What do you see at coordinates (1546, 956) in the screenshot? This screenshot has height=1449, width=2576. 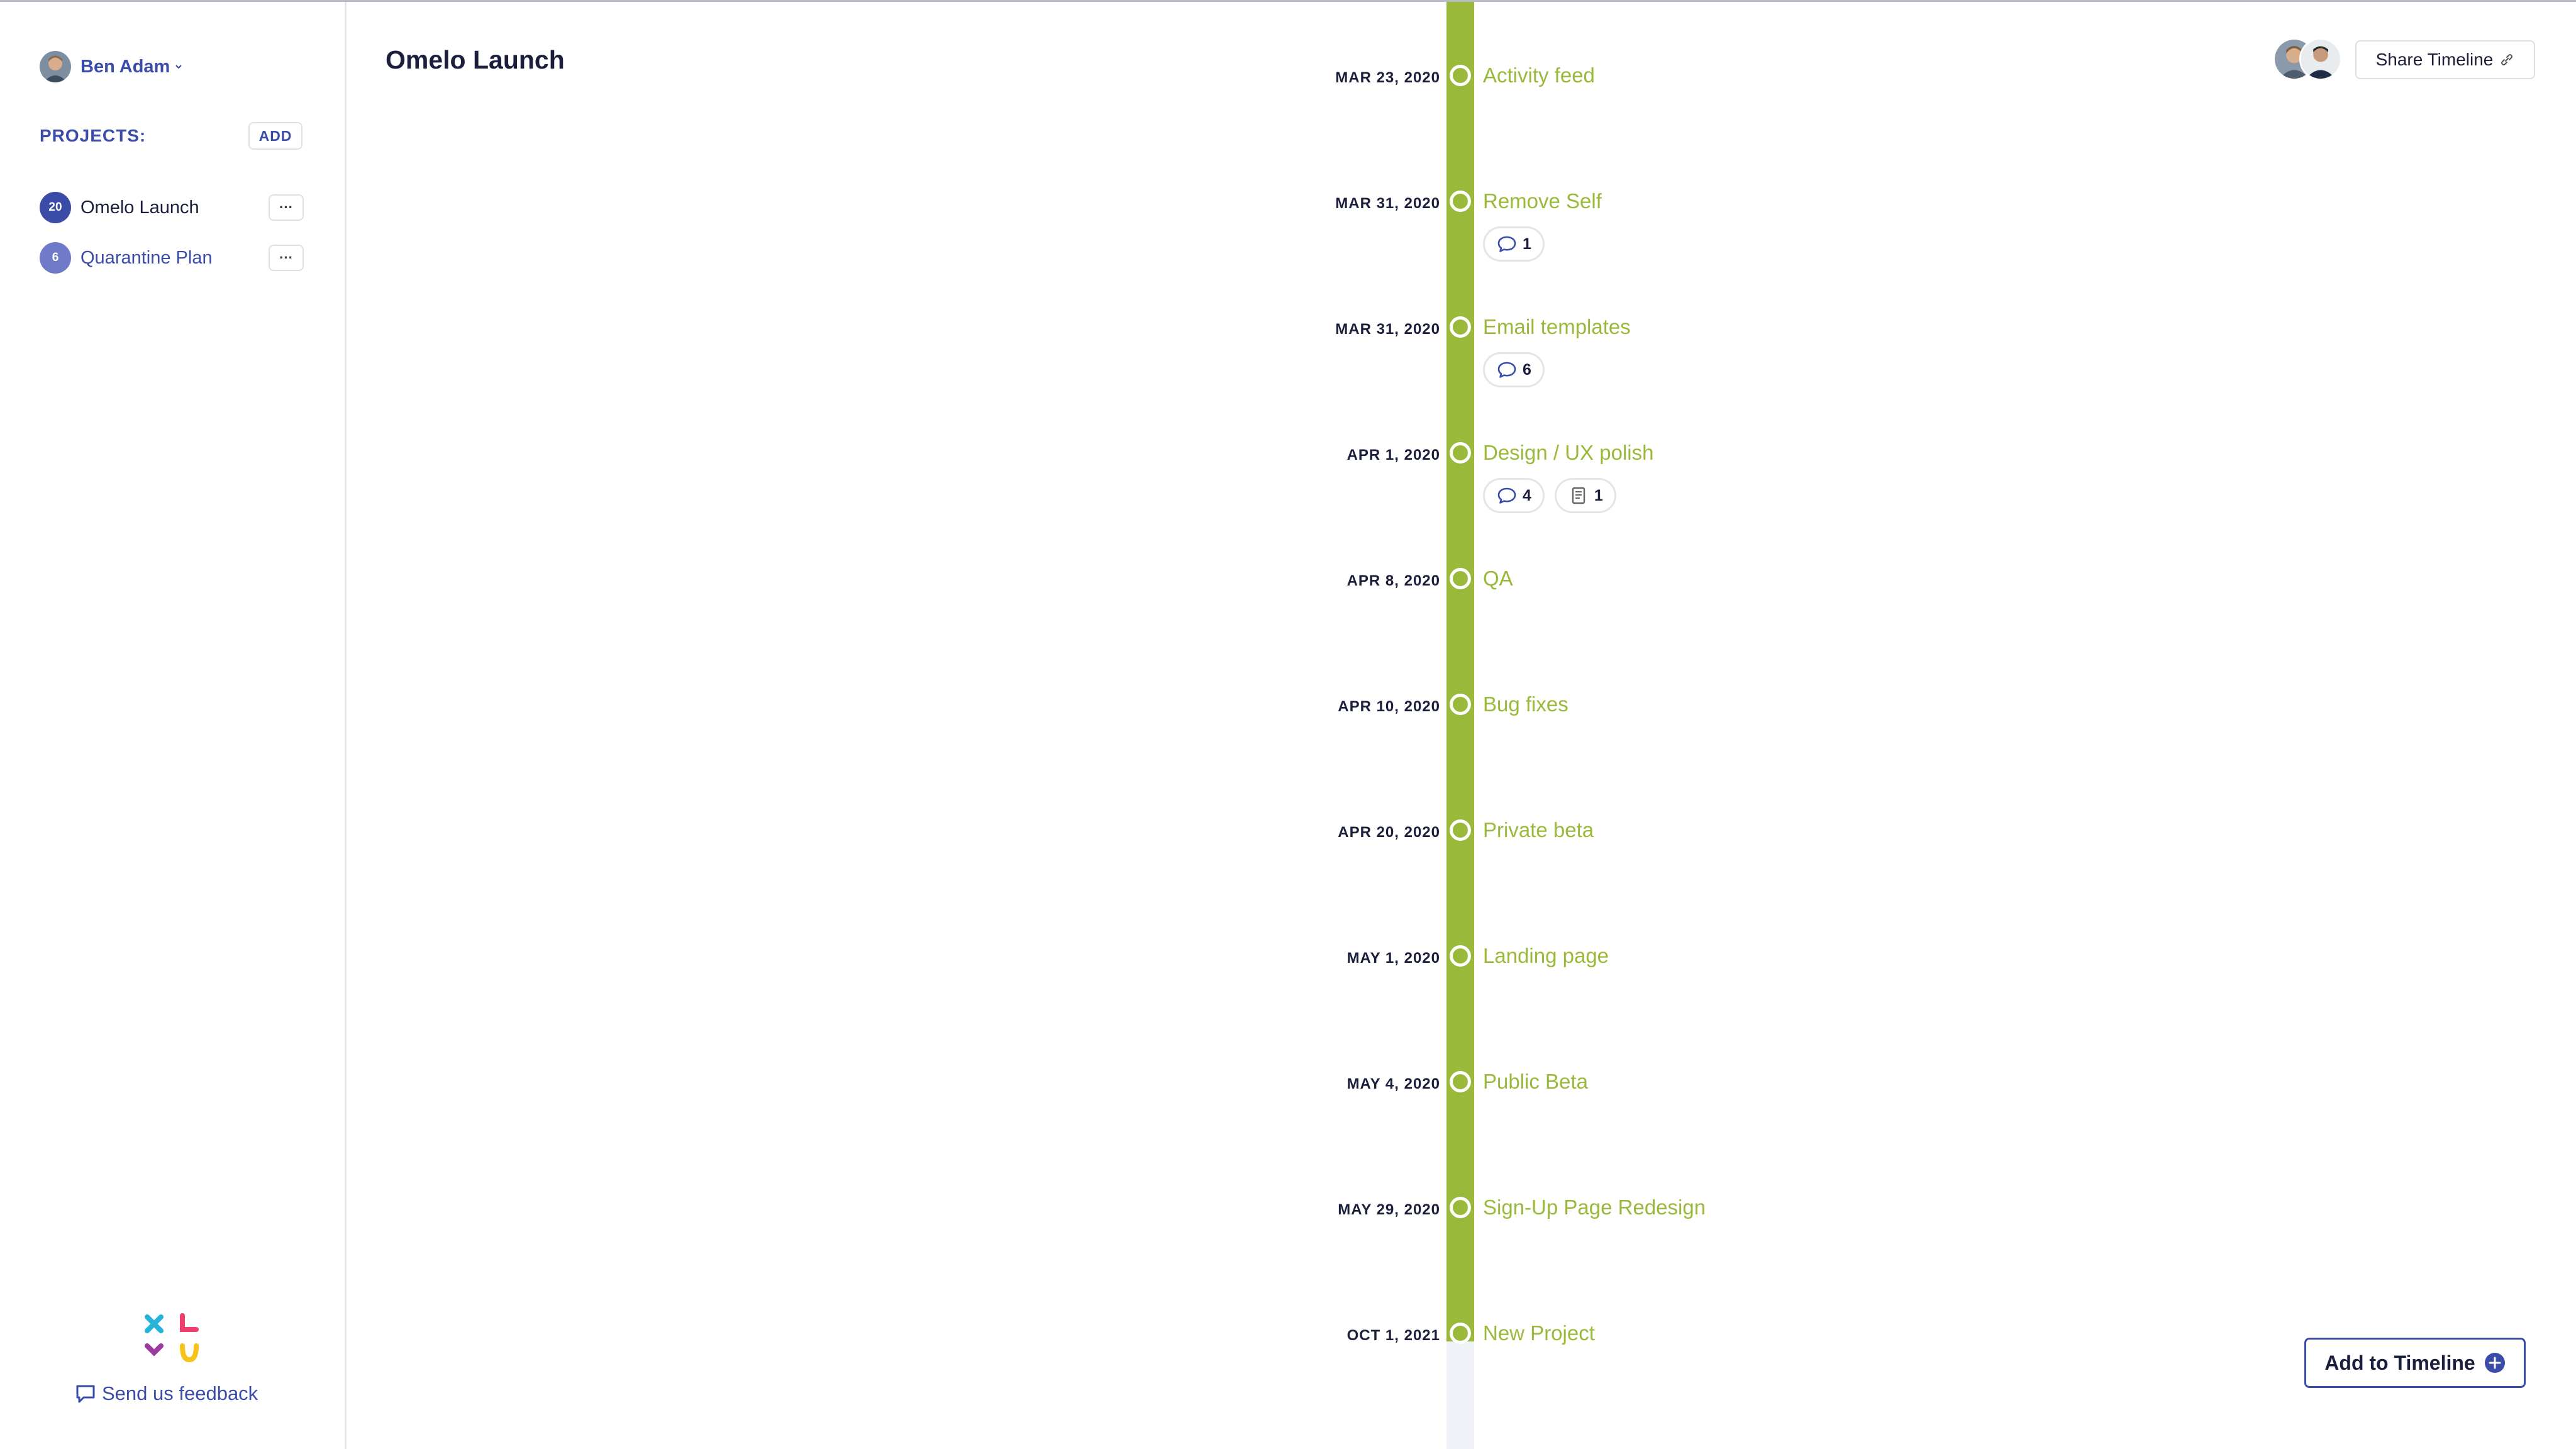 I see `event-title: Landing page` at bounding box center [1546, 956].